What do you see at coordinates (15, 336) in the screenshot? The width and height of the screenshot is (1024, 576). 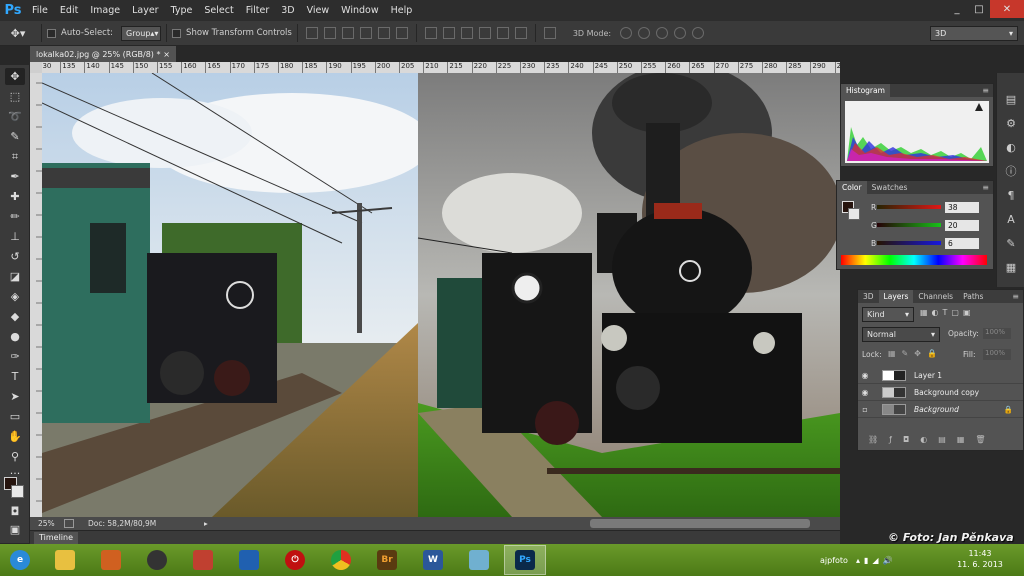 I see `dodge-tool-icon: ●` at bounding box center [15, 336].